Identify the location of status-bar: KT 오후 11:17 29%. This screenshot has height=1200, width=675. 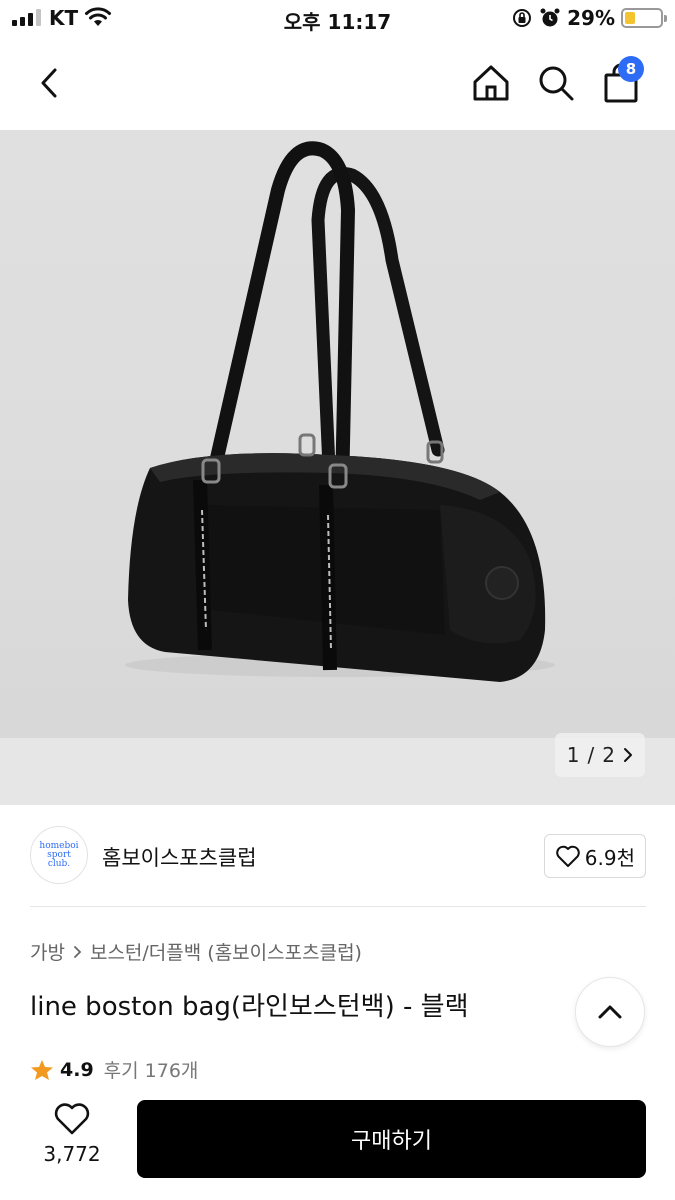
(337, 19).